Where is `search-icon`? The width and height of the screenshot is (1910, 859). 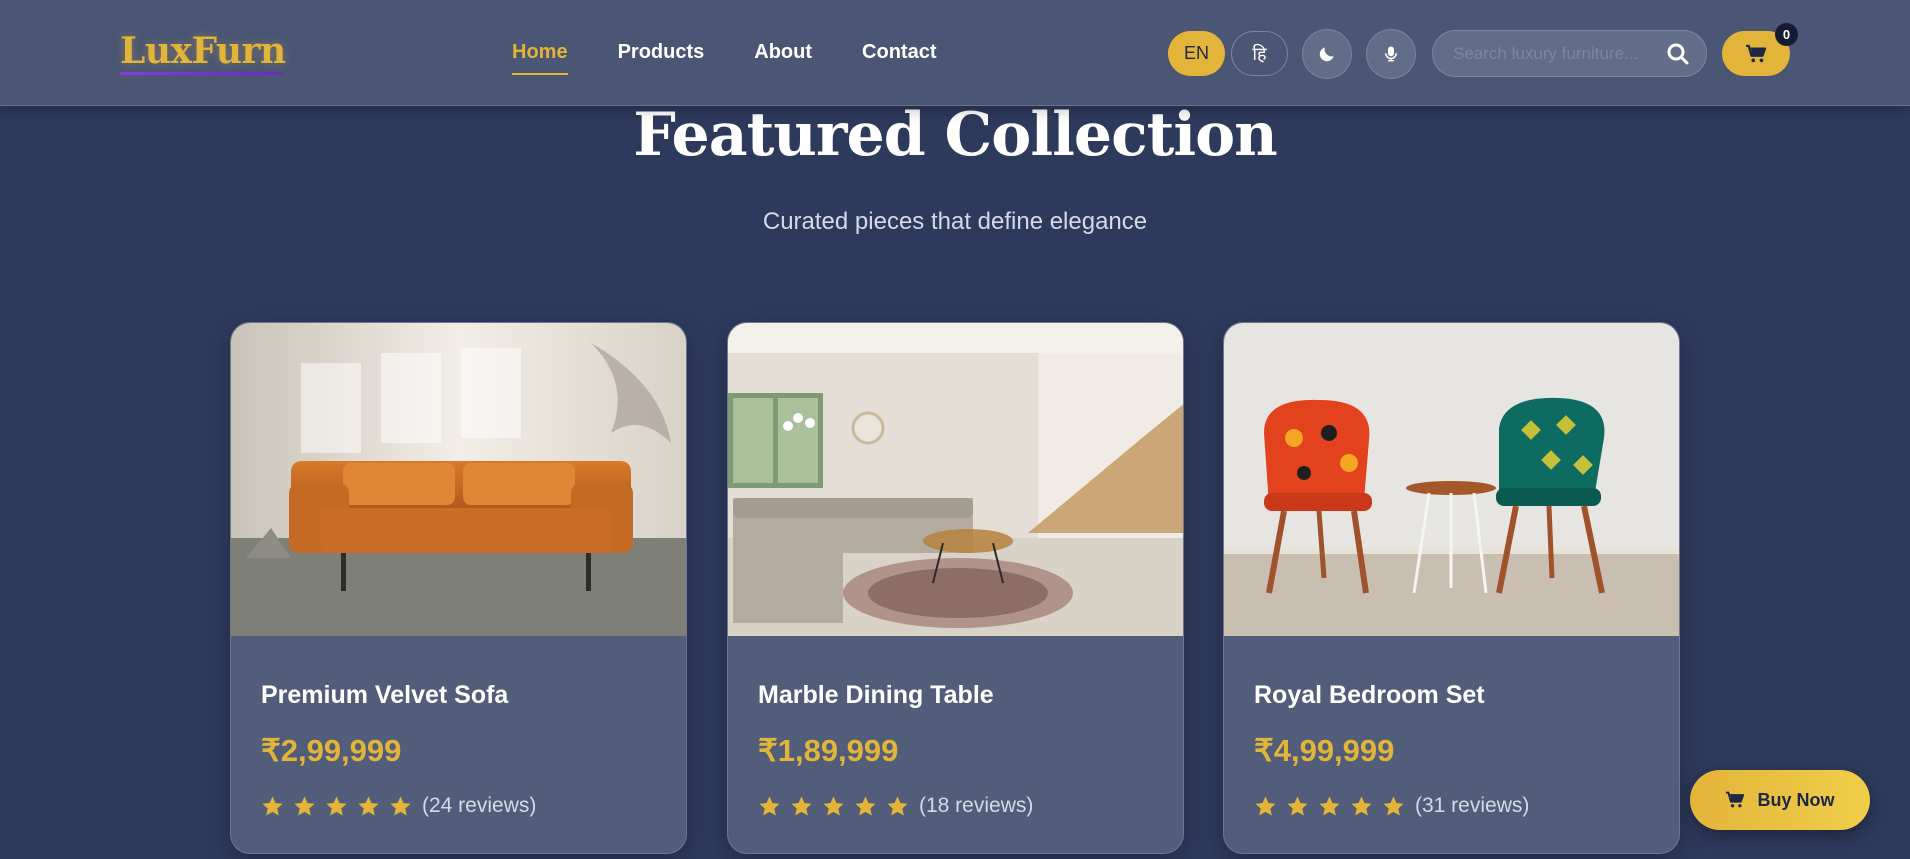
search-icon is located at coordinates (1678, 54).